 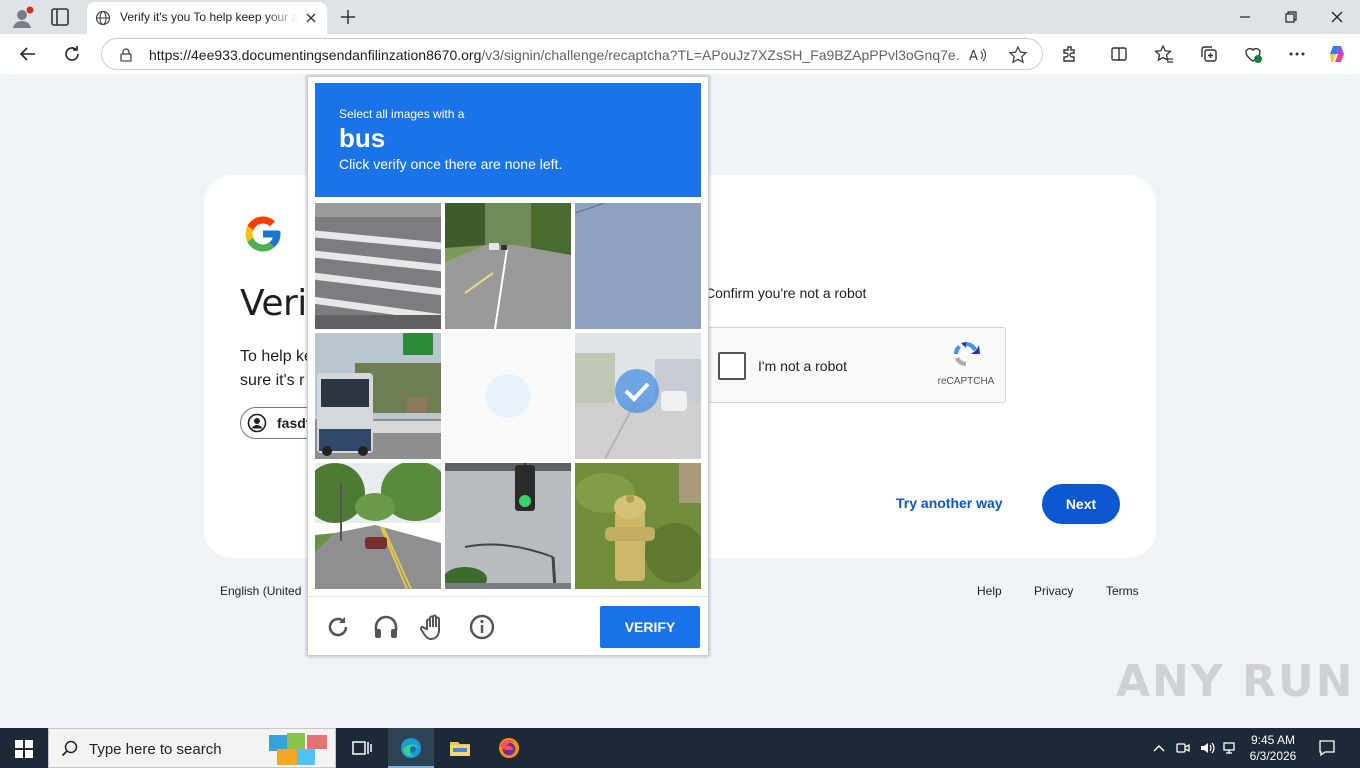 I want to click on back-icon, so click(x=28, y=54).